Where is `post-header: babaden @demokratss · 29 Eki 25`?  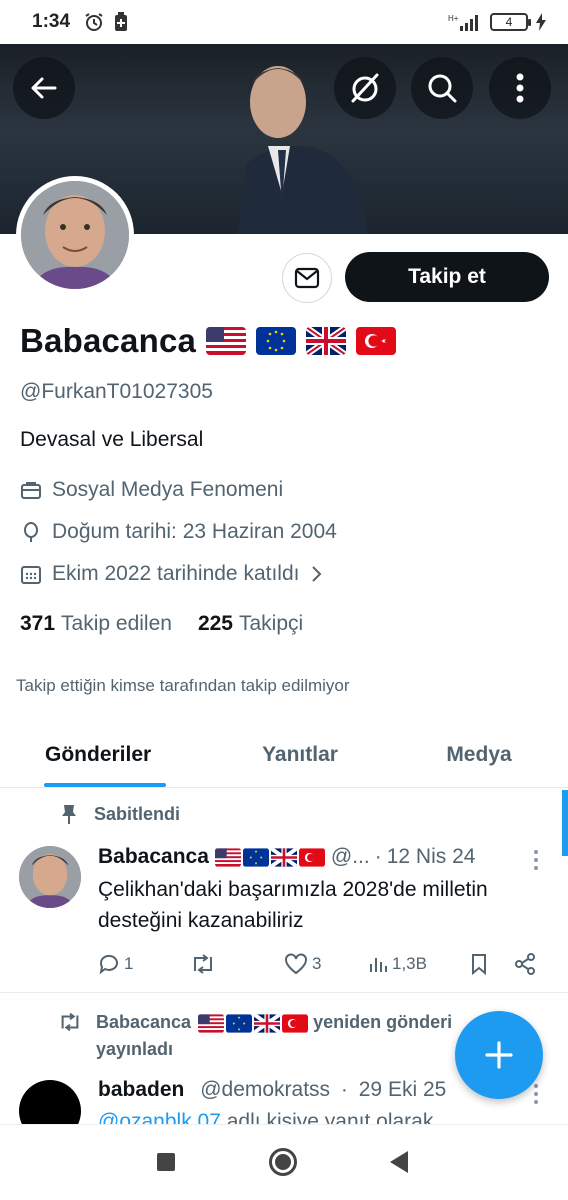 post-header: babaden @demokratss · 29 Eki 25 is located at coordinates (272, 1089).